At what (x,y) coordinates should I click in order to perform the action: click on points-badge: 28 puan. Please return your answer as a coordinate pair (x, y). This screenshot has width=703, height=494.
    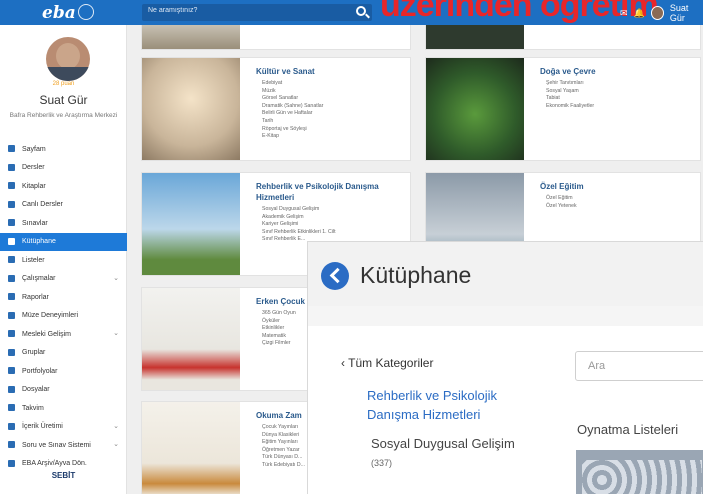
    Looking at the image, I should click on (63, 84).